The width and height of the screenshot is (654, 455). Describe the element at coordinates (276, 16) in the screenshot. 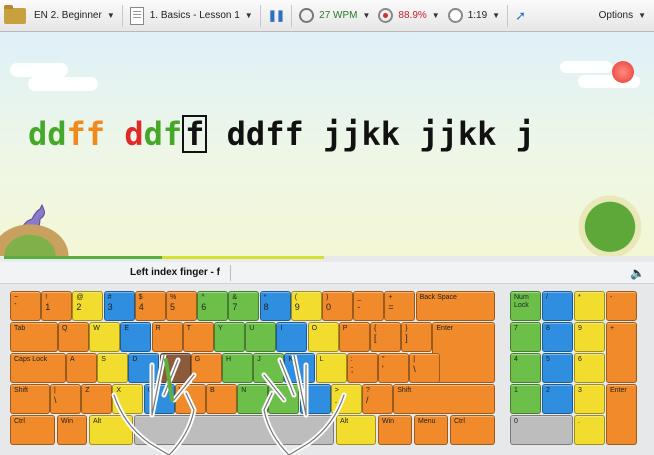

I see `pause-button: ❚❚` at that location.